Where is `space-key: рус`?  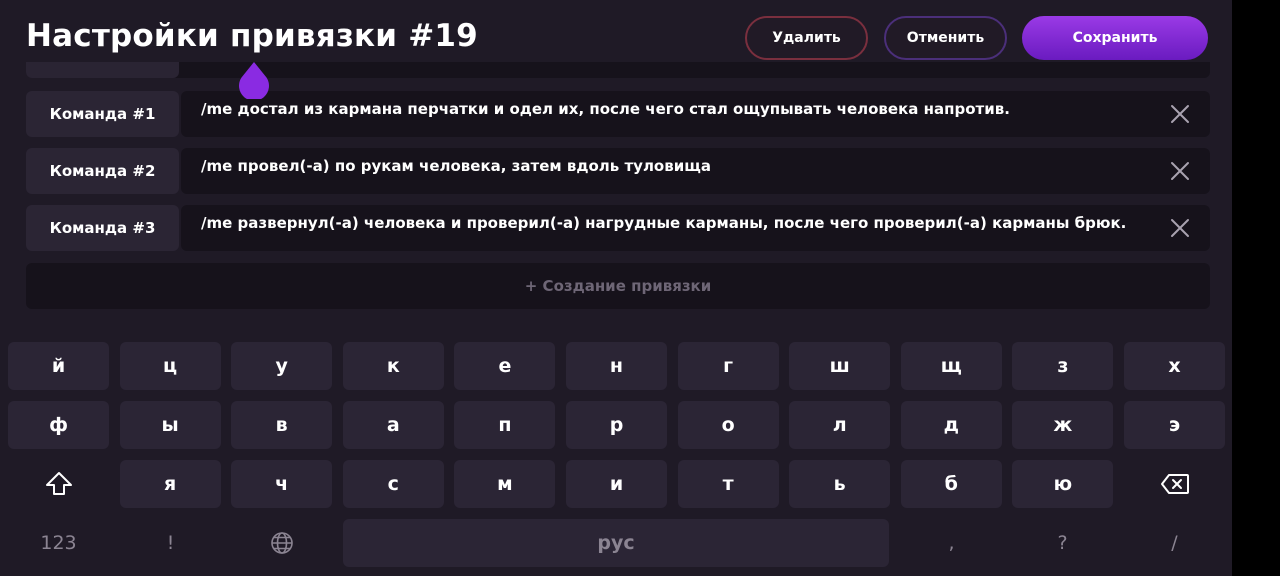
space-key: рус is located at coordinates (616, 543).